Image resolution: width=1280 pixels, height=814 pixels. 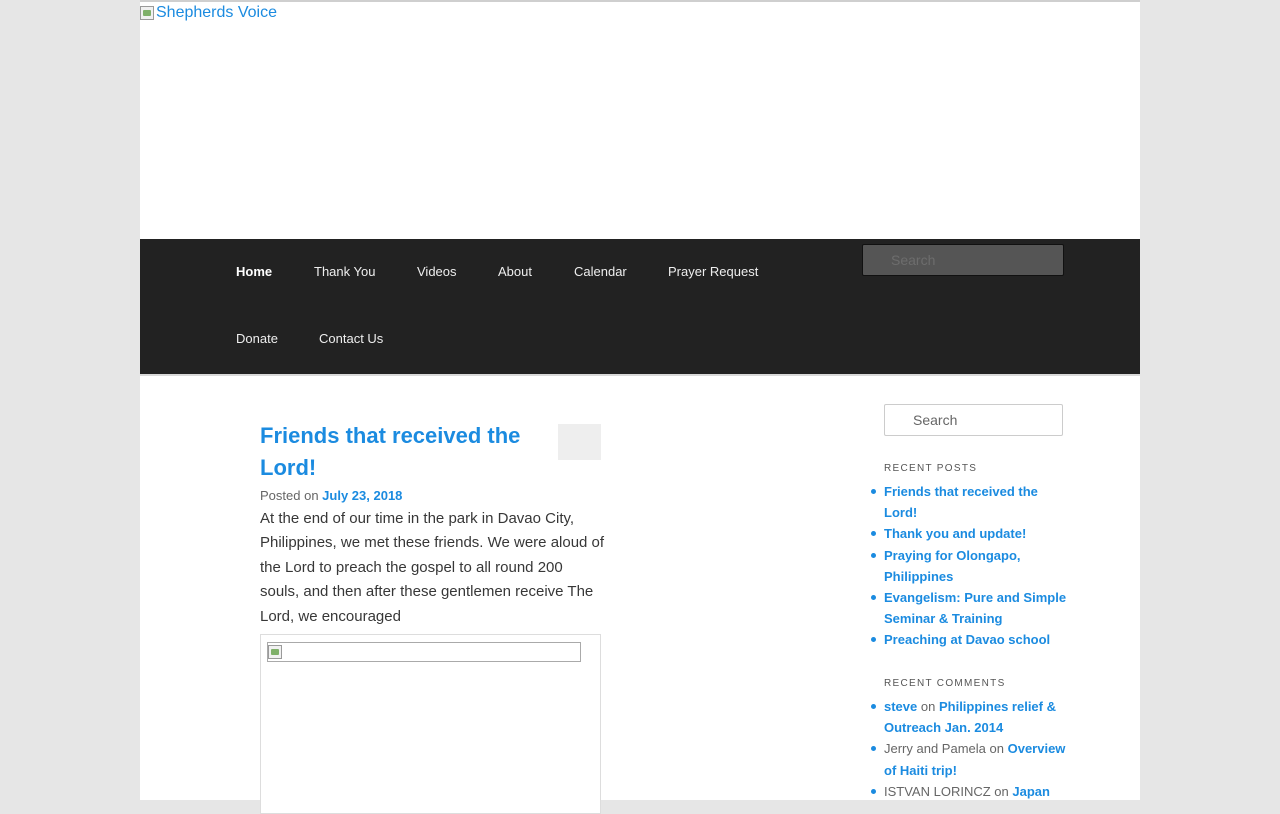 I want to click on site-logo-alt-text: Shepherds Voice, so click(x=216, y=12).